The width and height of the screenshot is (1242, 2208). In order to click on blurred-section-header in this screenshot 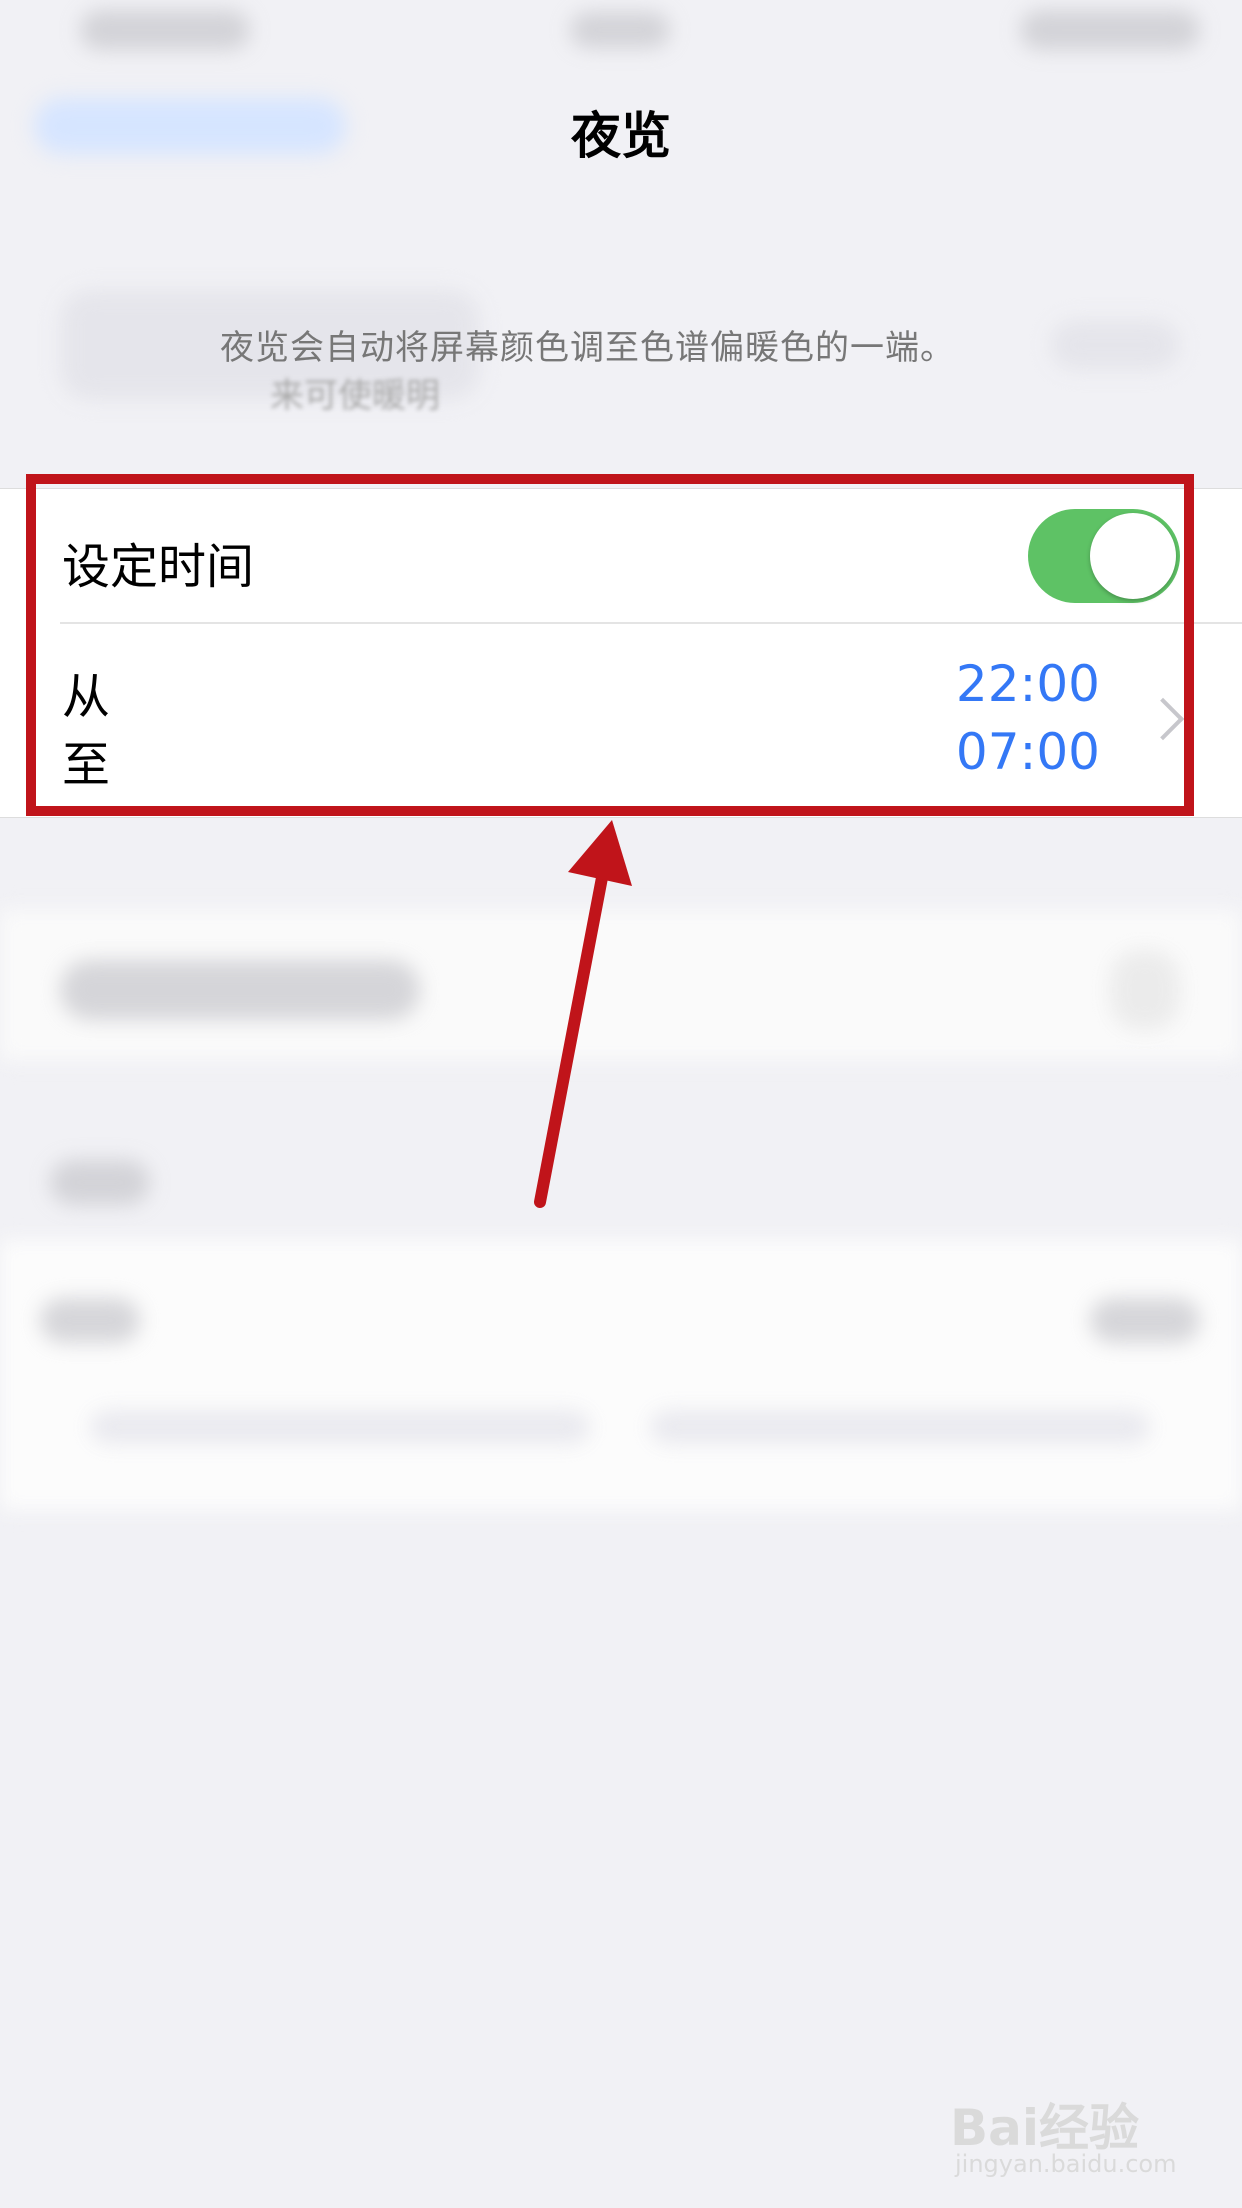, I will do `click(100, 1182)`.